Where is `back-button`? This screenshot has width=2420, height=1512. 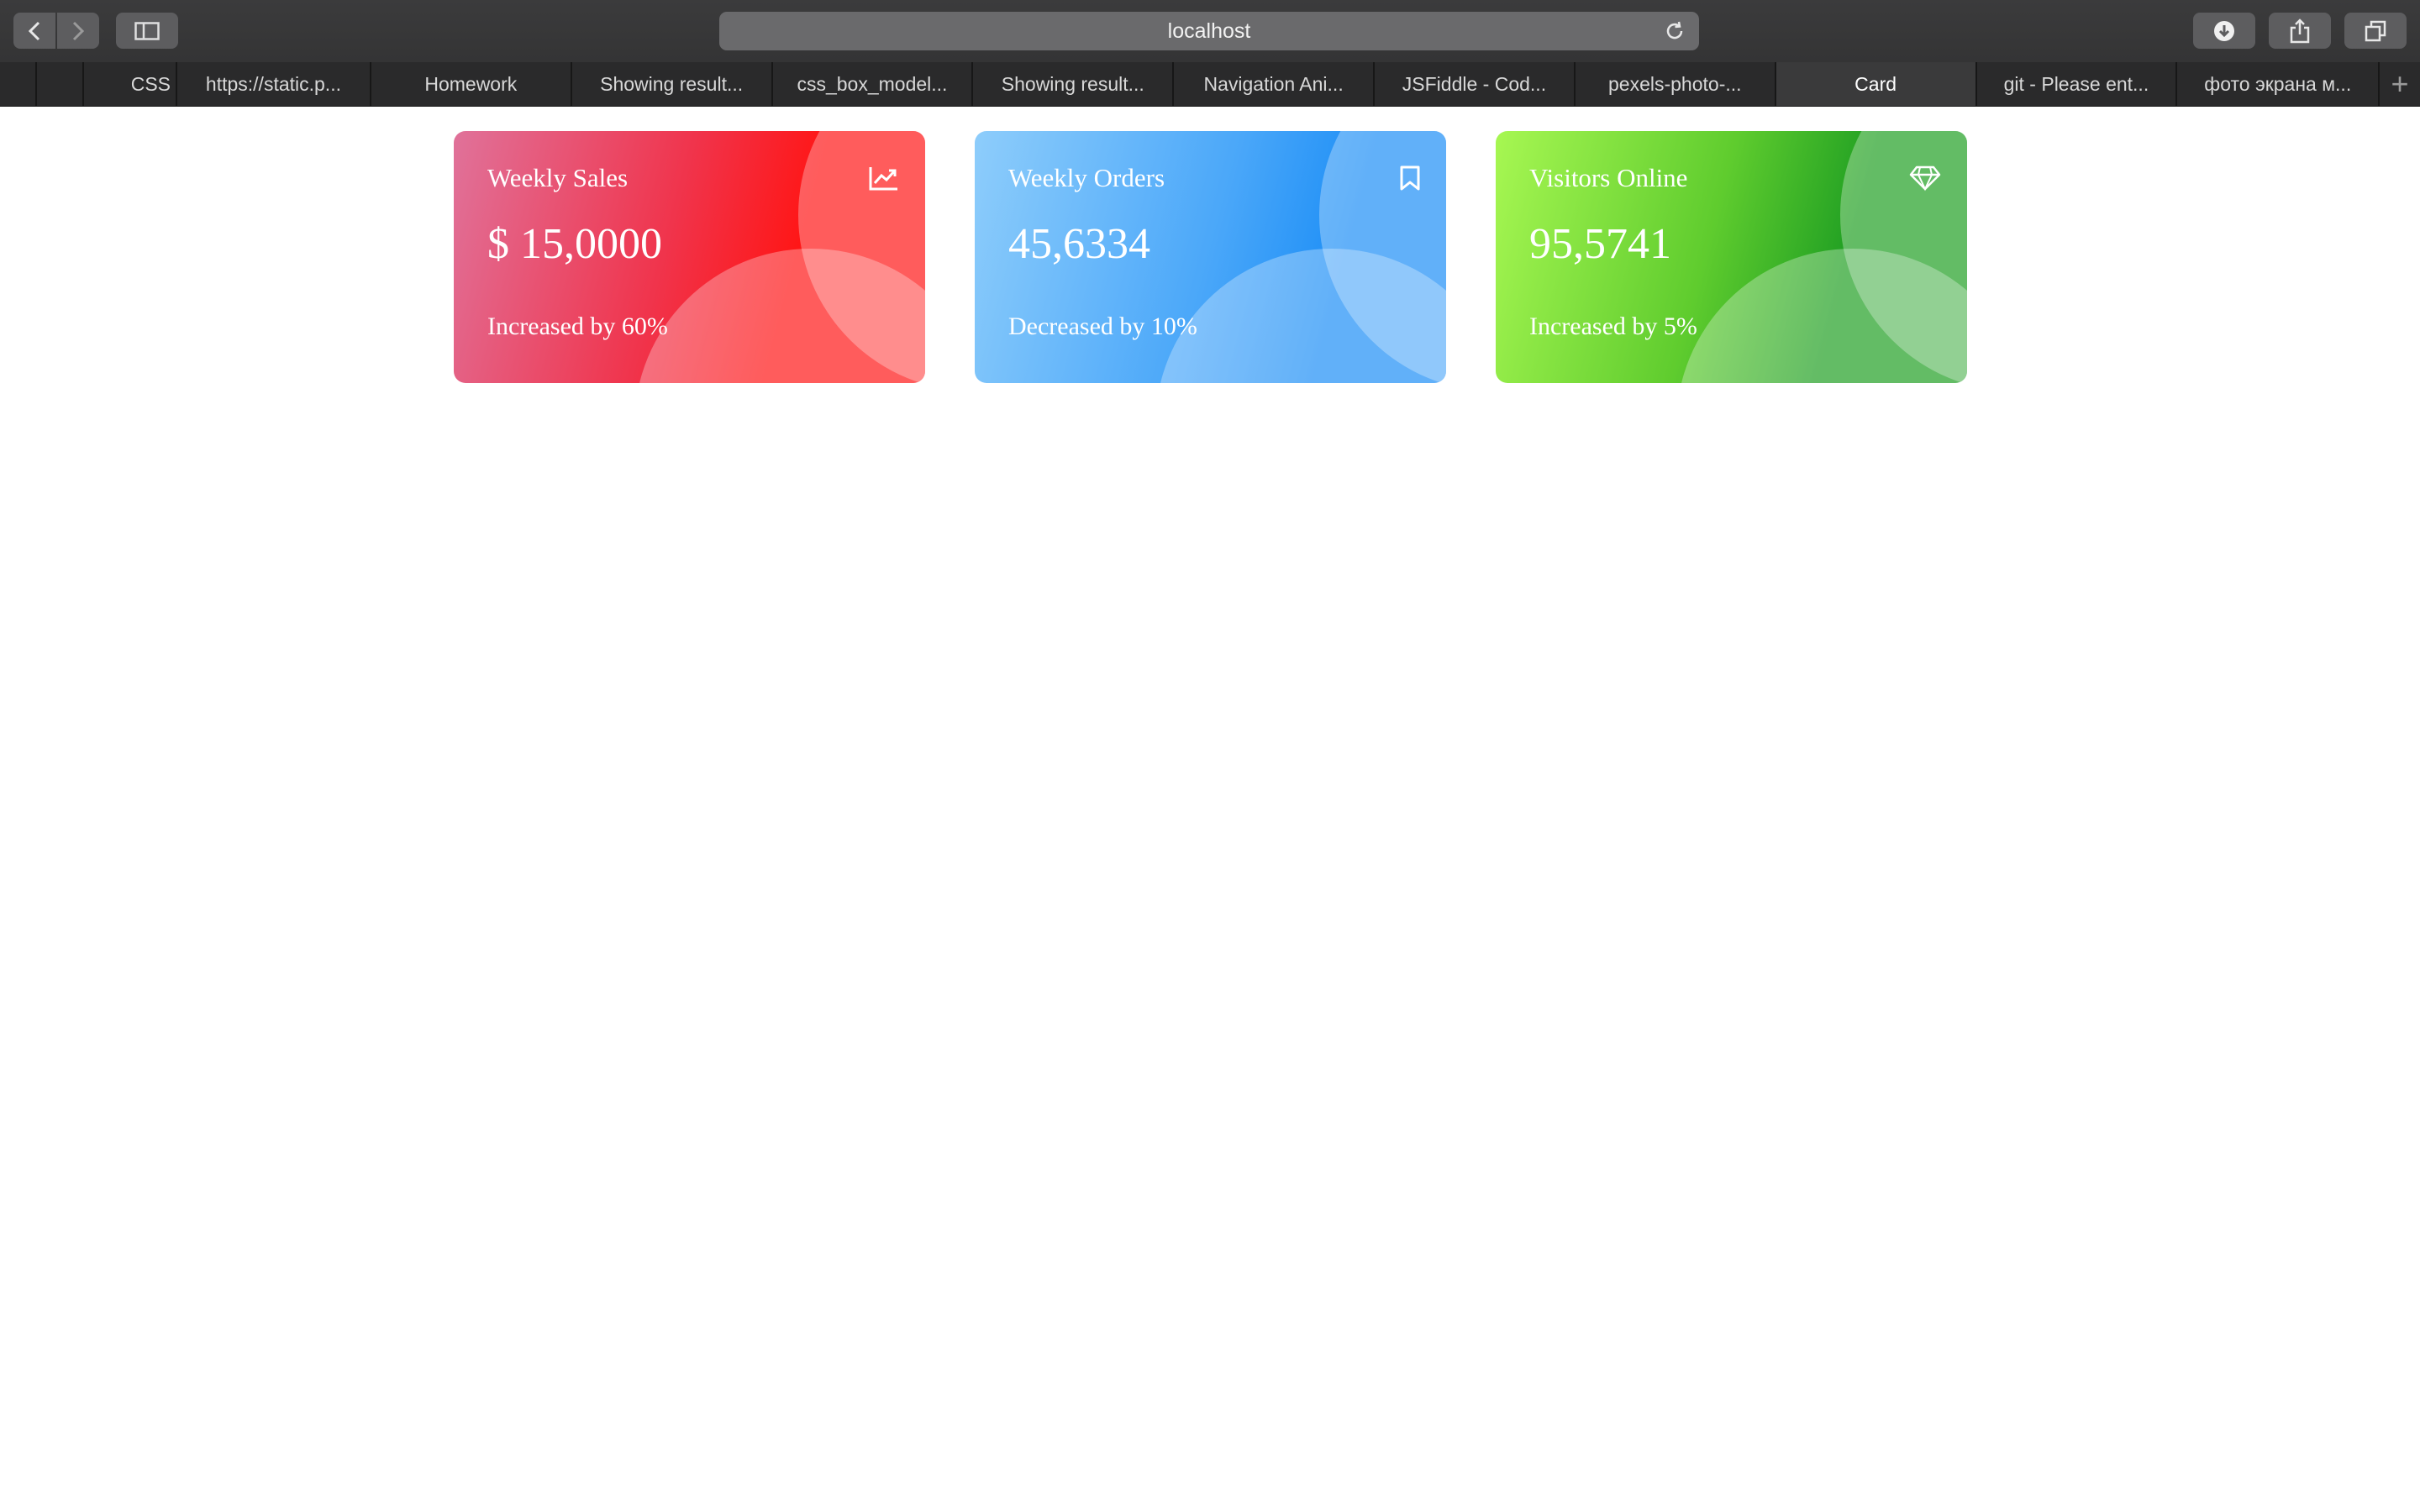
back-button is located at coordinates (34, 31).